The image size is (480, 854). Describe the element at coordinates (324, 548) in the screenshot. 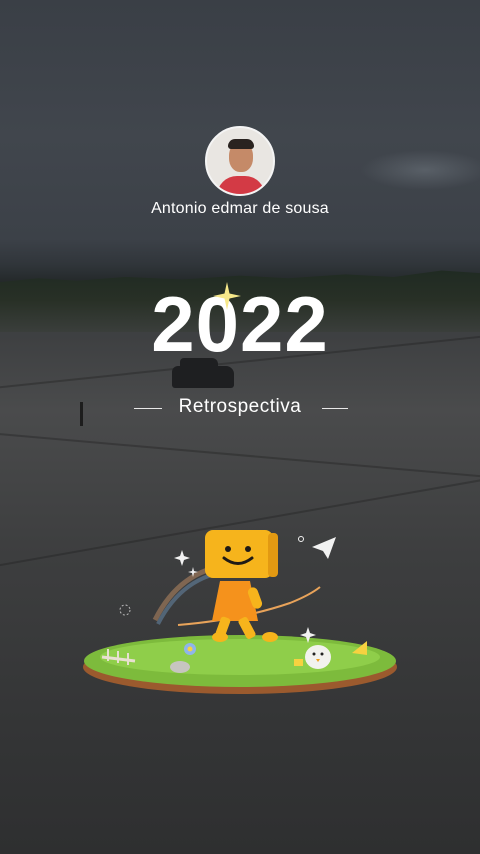

I see `paper-plane-icon` at that location.